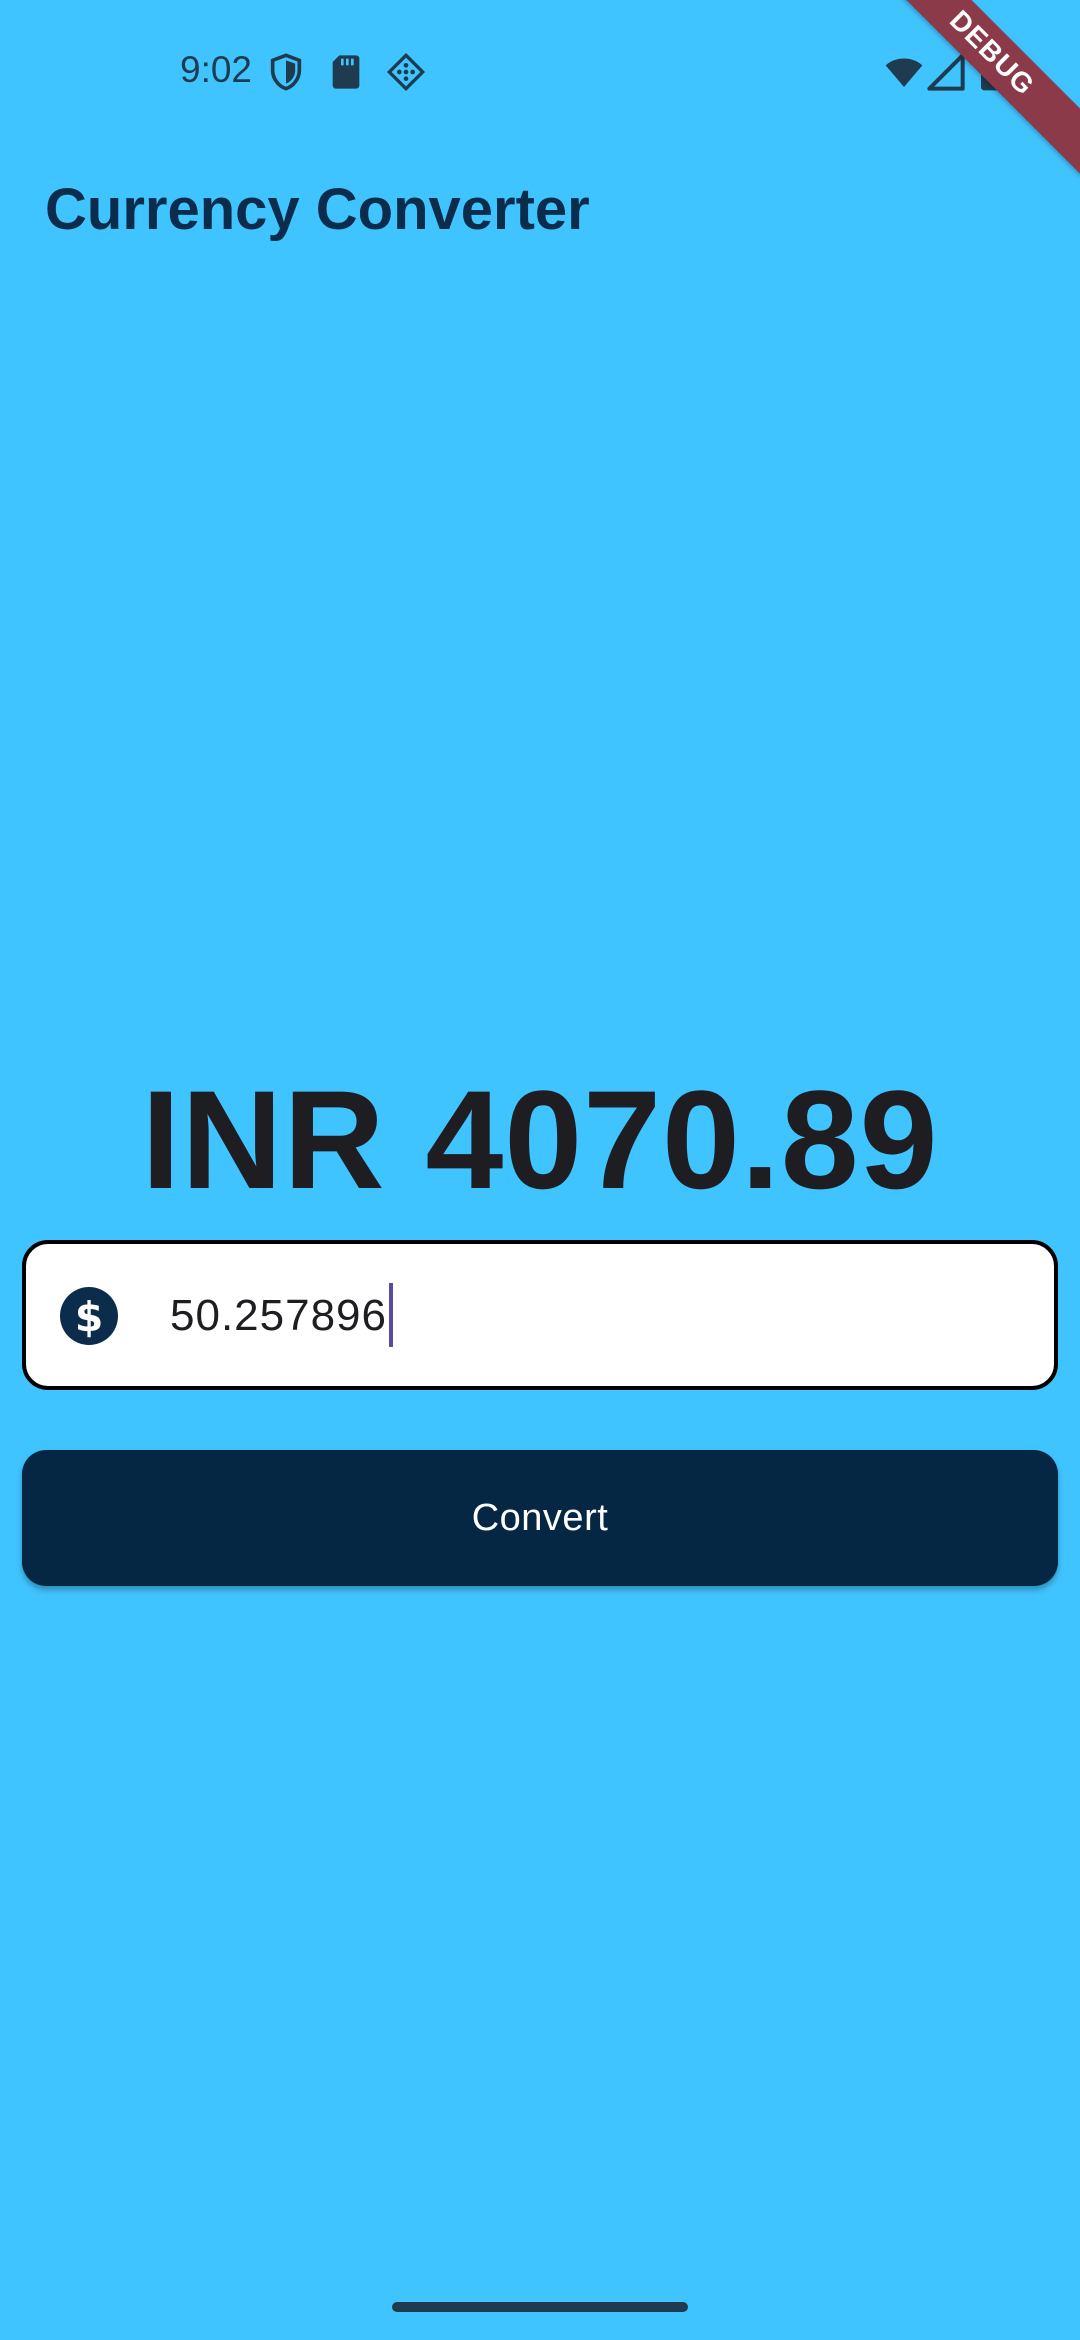 The width and height of the screenshot is (1080, 2340). Describe the element at coordinates (946, 72) in the screenshot. I see `cellular-signal-icon` at that location.